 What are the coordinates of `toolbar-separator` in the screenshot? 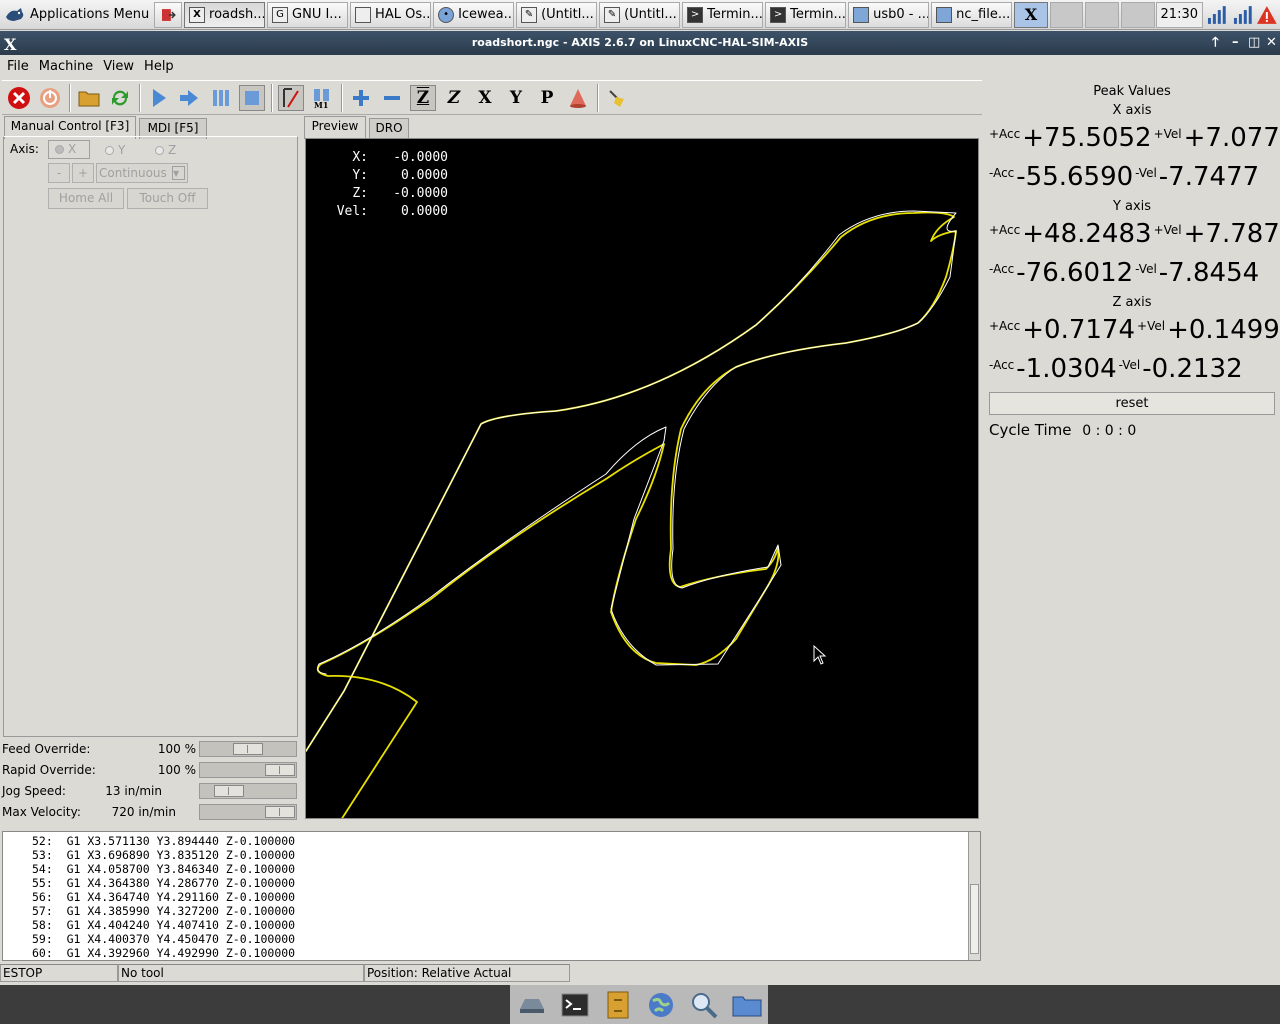 It's located at (70, 97).